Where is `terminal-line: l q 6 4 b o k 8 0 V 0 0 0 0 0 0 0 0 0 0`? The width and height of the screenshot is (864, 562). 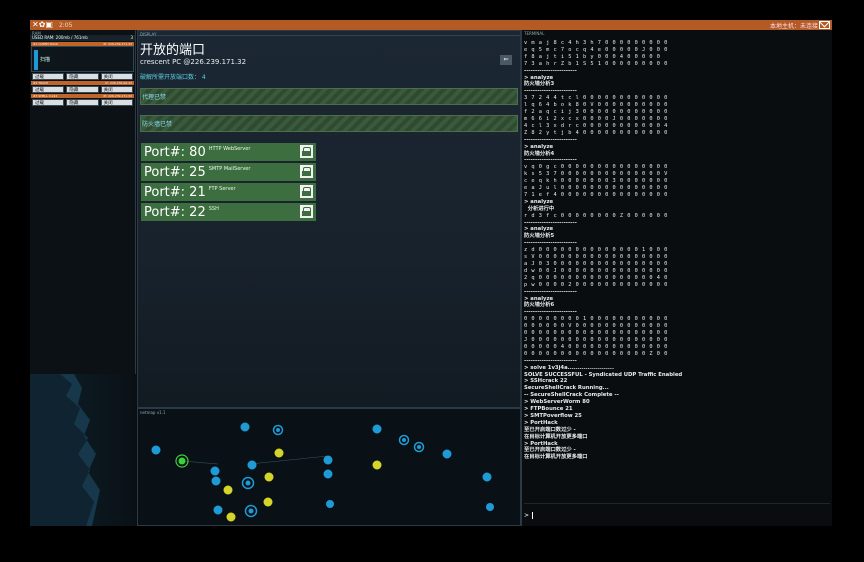
terminal-line: l q 6 4 b o k 8 0 V 0 0 0 0 0 0 0 0 0 0 is located at coordinates (596, 105).